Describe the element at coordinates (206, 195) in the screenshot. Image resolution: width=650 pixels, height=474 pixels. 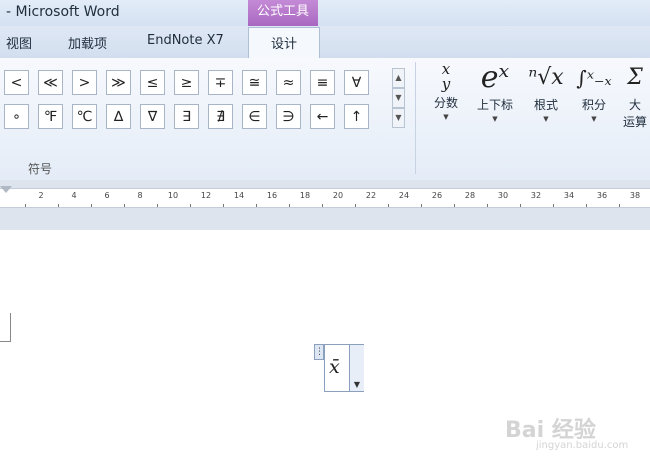
I see `ruler-number: 12` at that location.